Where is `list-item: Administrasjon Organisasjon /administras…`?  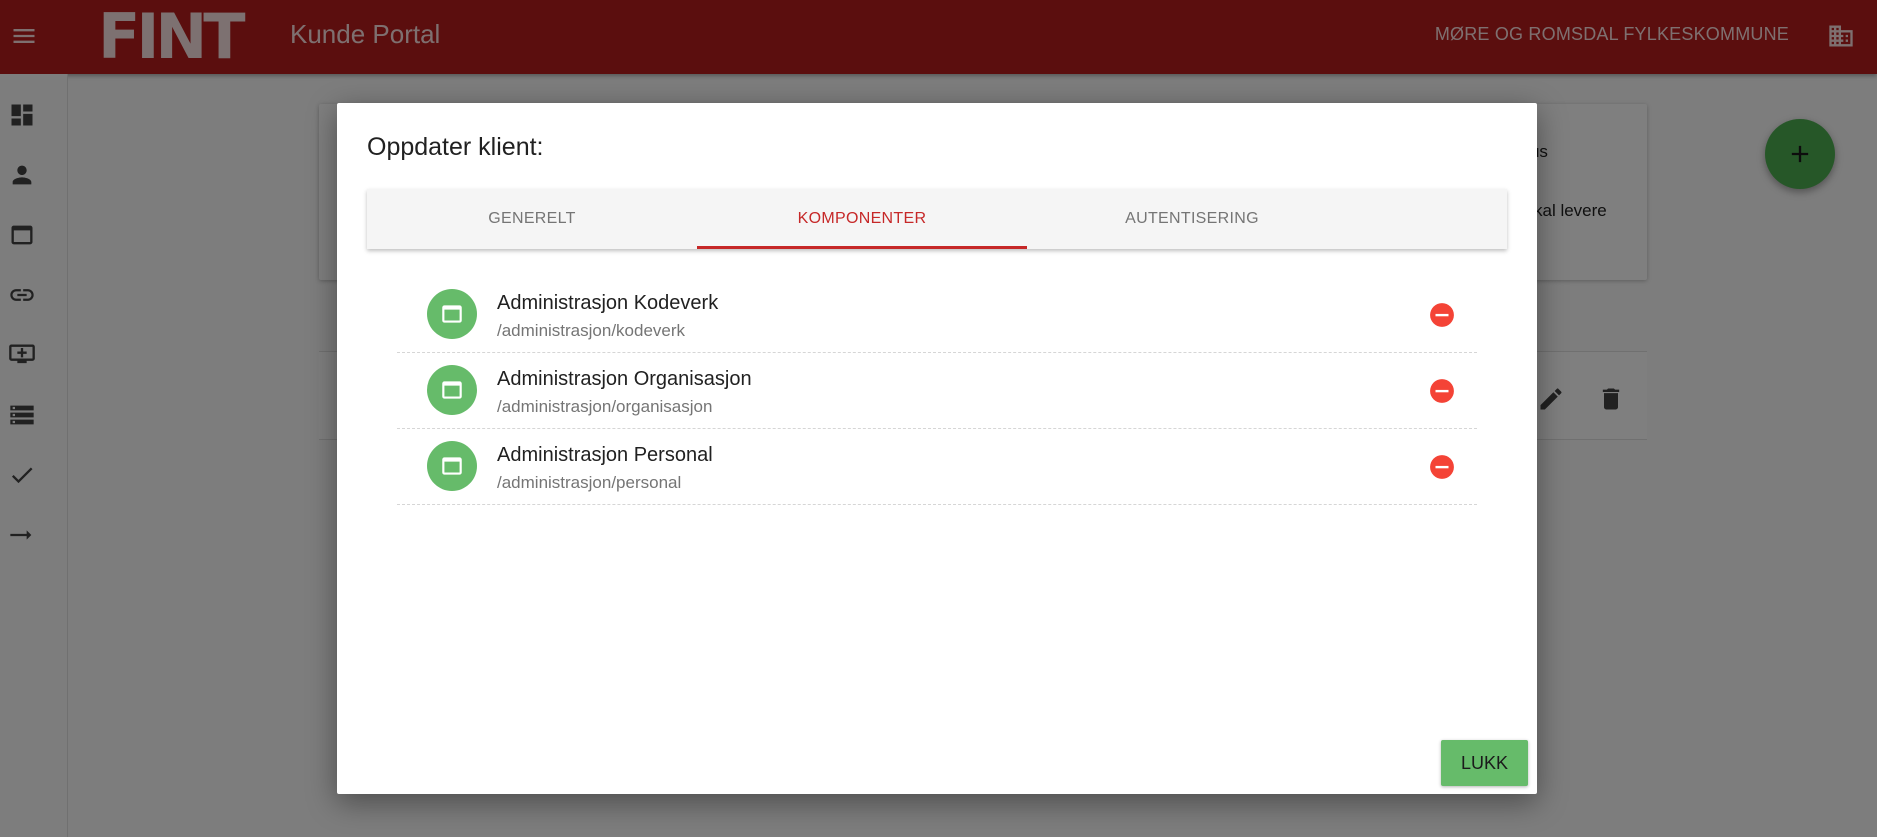 list-item: Administrasjon Organisasjon /administras… is located at coordinates (937, 391).